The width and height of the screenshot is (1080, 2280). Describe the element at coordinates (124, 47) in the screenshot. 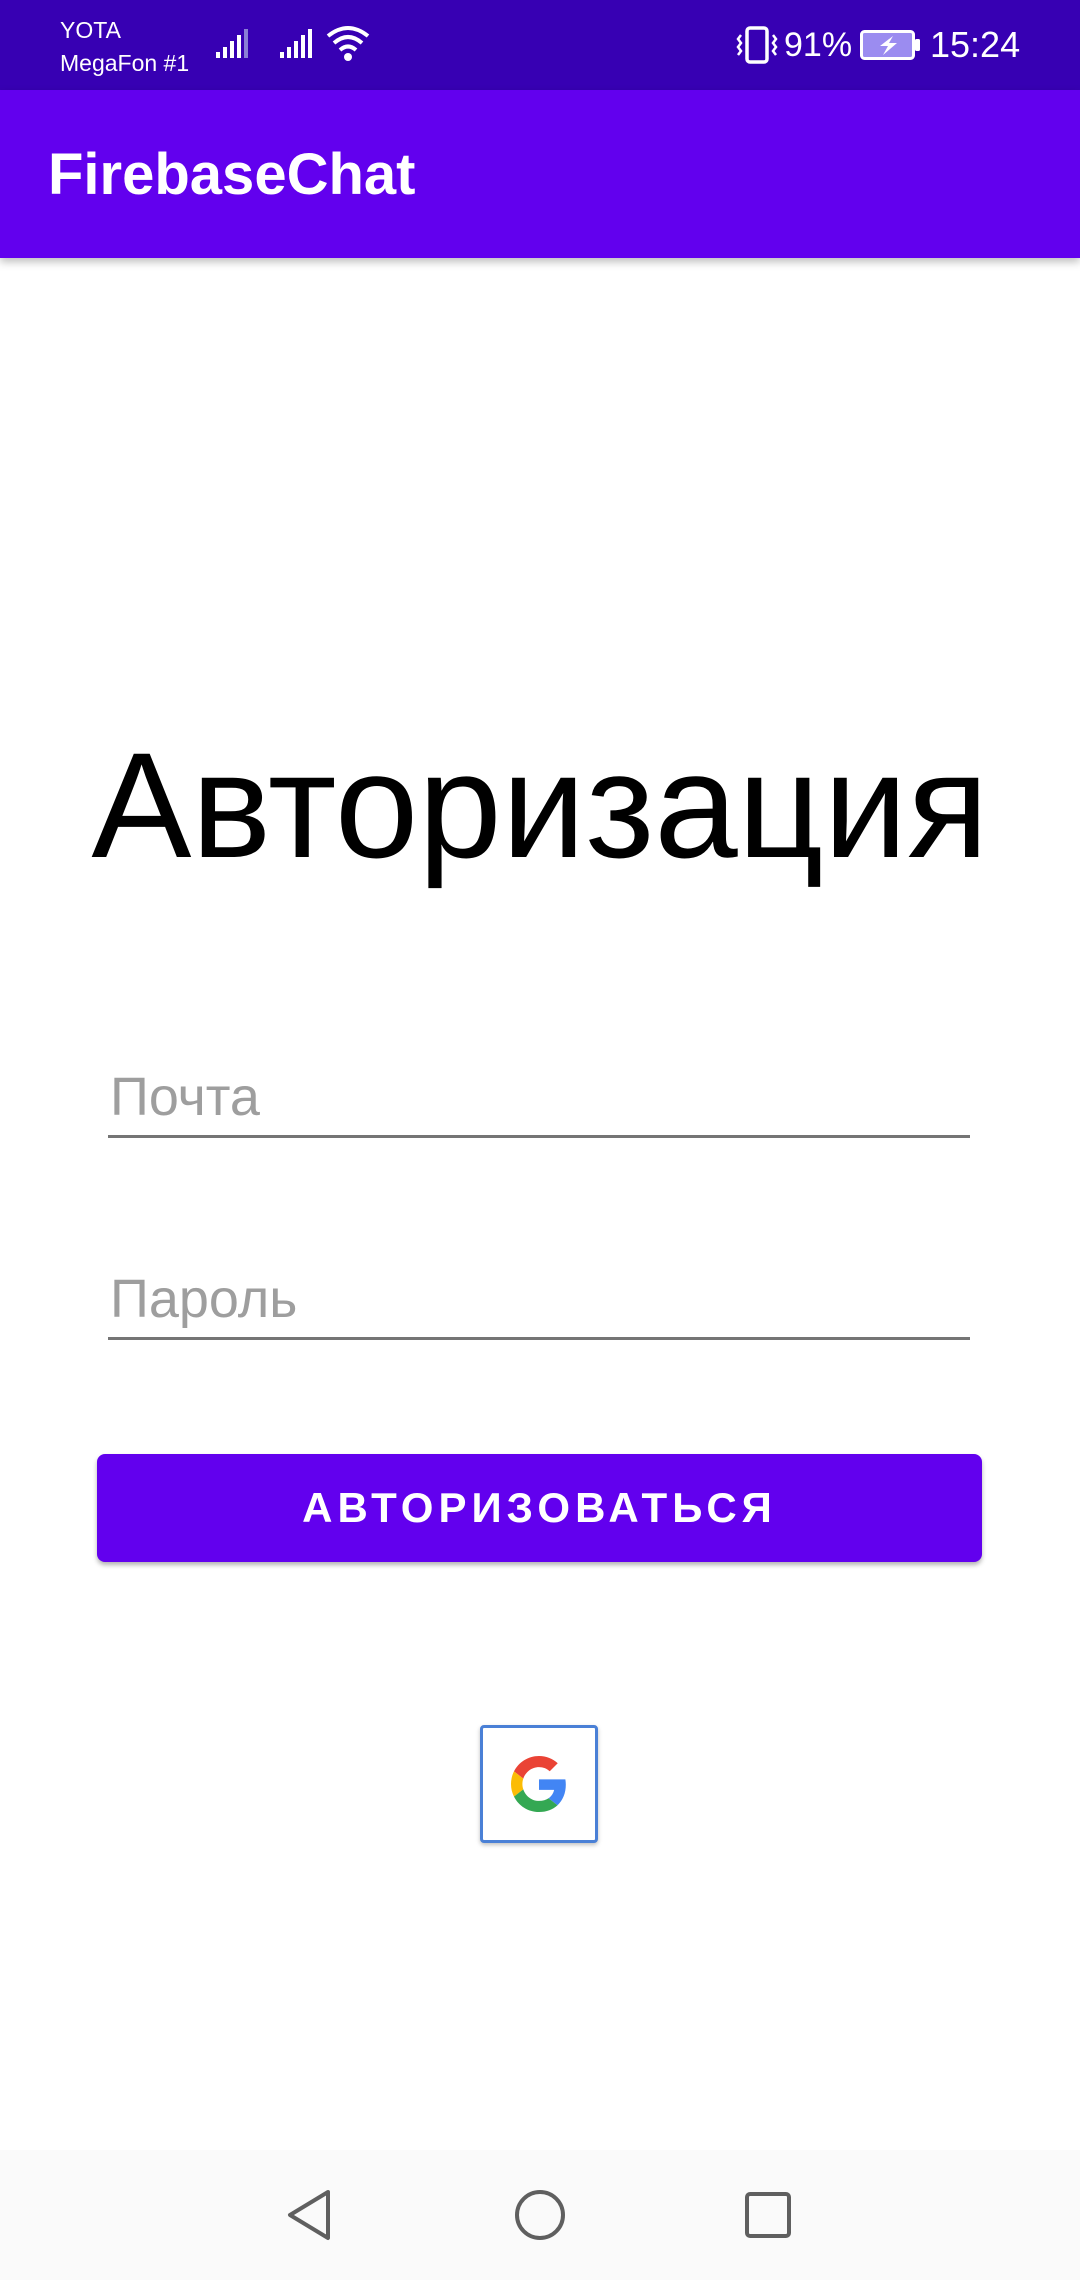

I see `carrier-names: YOTA MegaFon #1` at that location.